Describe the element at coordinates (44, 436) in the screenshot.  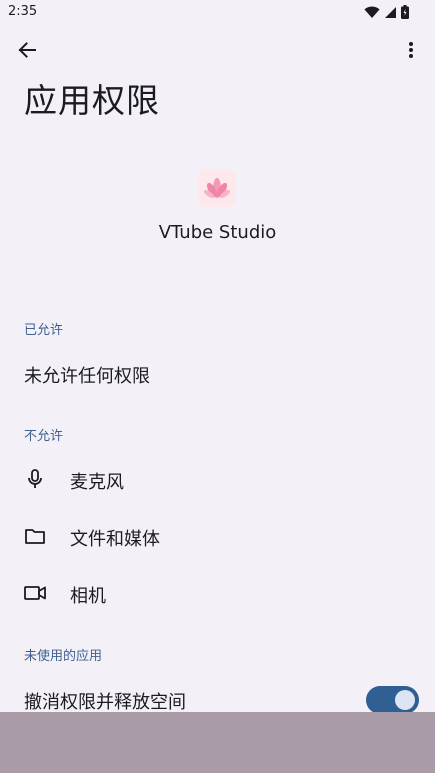
I see `section-header-denied: 不允许` at that location.